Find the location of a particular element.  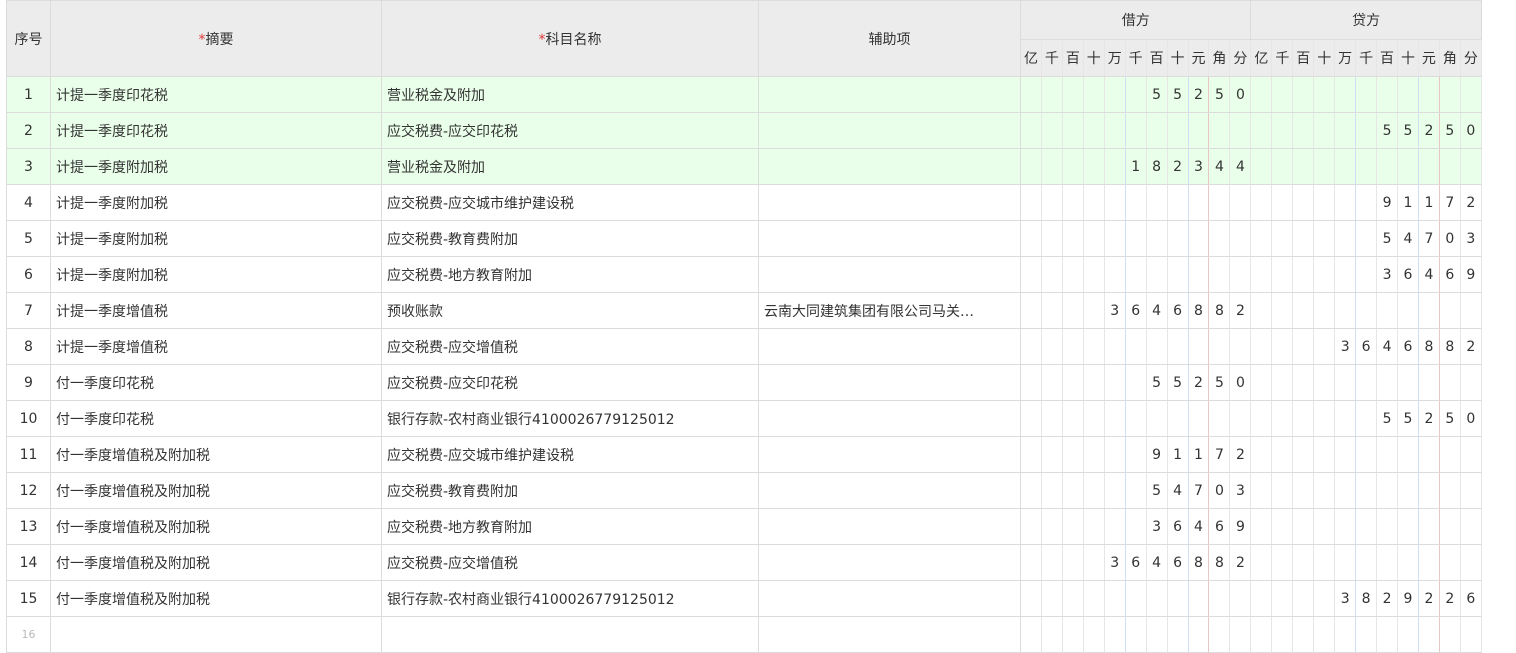

credit-digit-cell: 5 is located at coordinates (1387, 418).